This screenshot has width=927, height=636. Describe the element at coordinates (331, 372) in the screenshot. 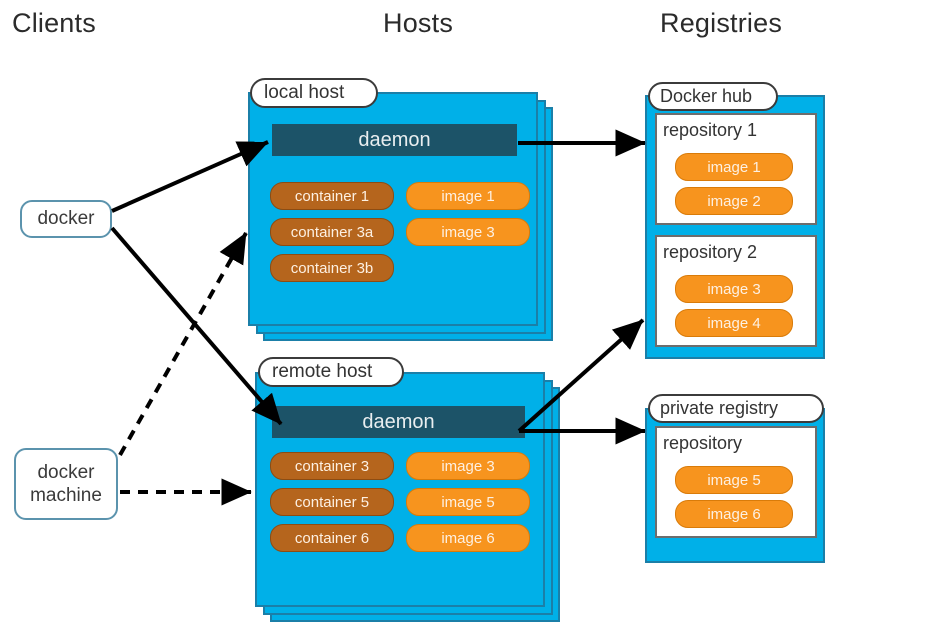

I see `host-title-remote-host: remote host` at that location.